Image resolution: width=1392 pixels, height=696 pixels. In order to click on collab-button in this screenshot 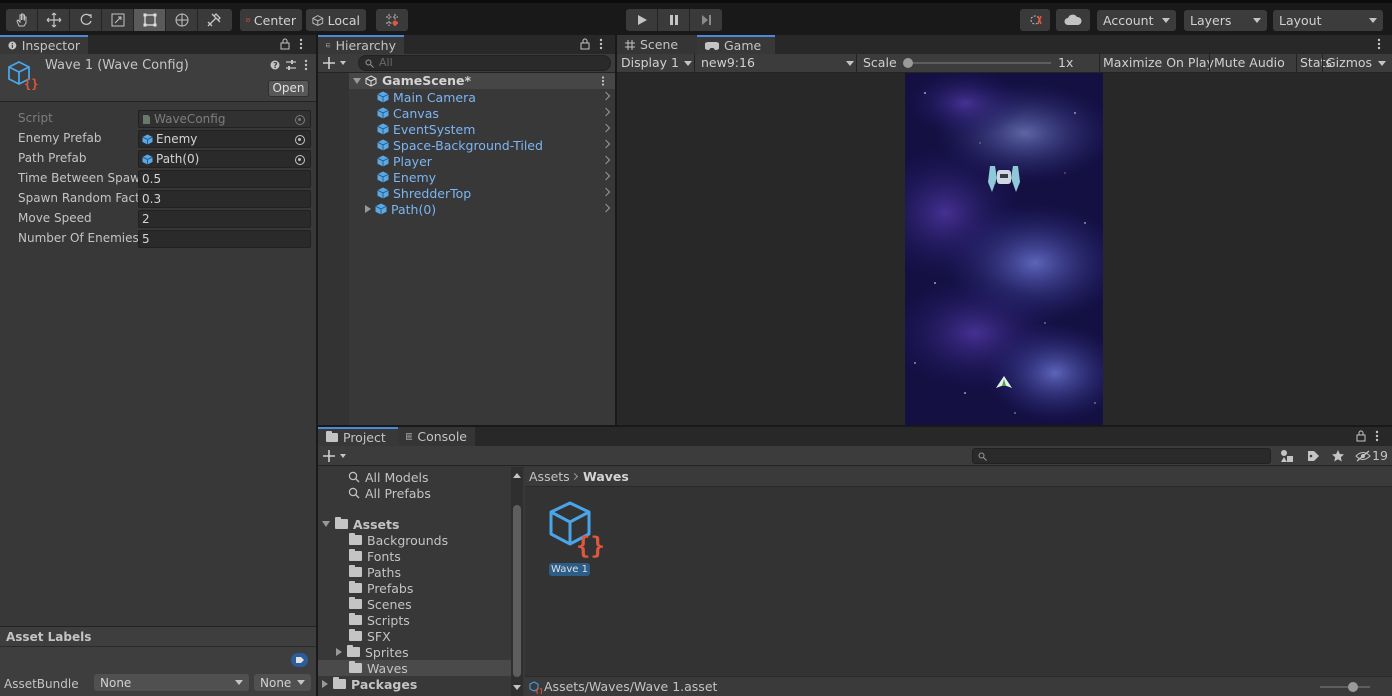, I will do `click(1035, 20)`.